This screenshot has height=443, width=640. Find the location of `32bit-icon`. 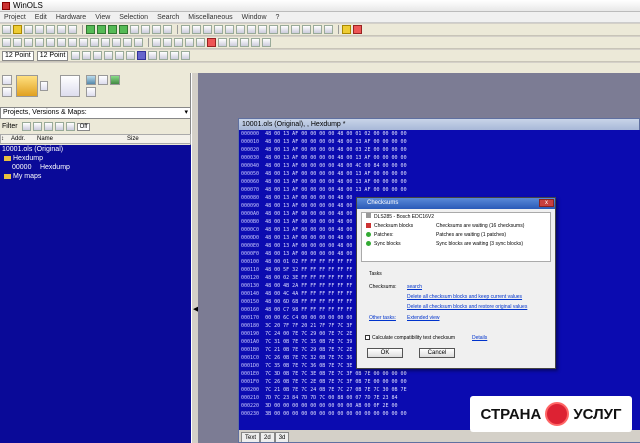

32bit-icon is located at coordinates (131, 55).